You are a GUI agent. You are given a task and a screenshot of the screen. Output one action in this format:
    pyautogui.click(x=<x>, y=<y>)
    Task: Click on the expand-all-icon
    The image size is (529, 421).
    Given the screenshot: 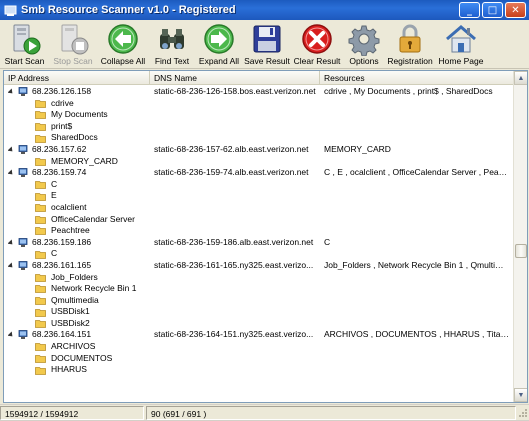 What is the action you would take?
    pyautogui.click(x=219, y=39)
    